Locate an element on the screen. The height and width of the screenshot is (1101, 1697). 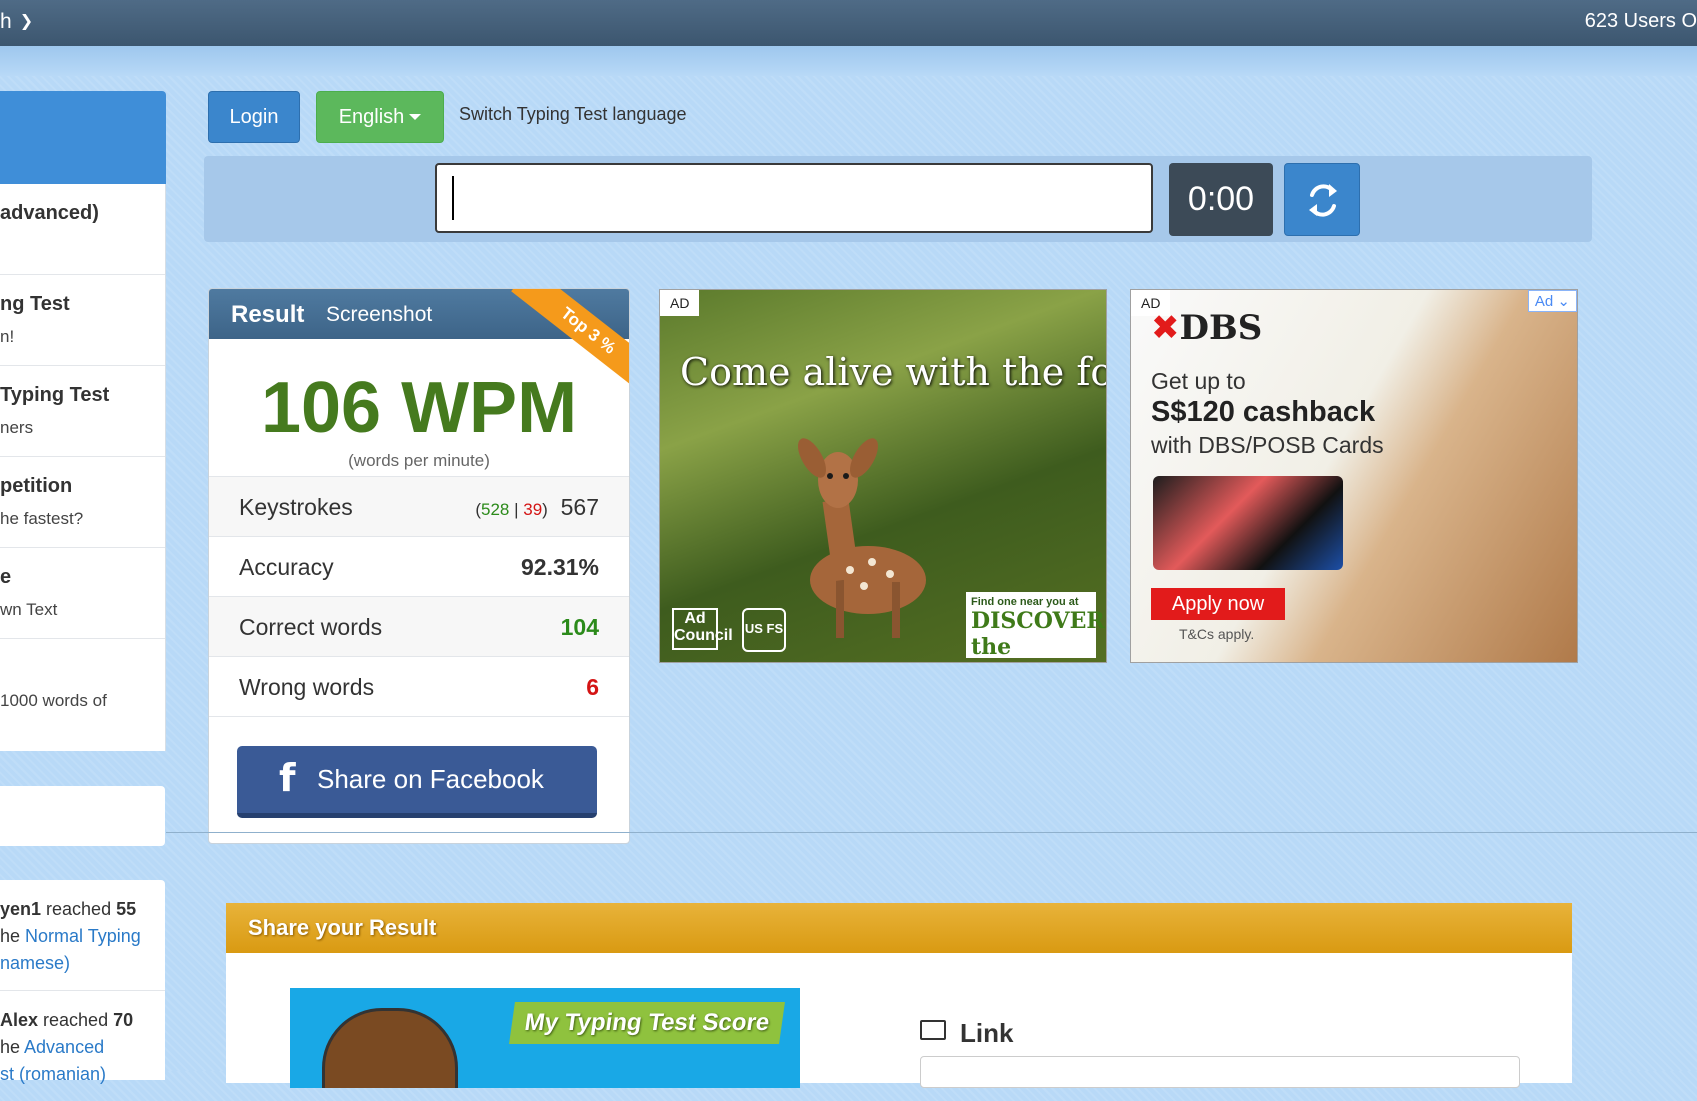
sidebar-item-subtitle: wn Text is located at coordinates (29, 609).